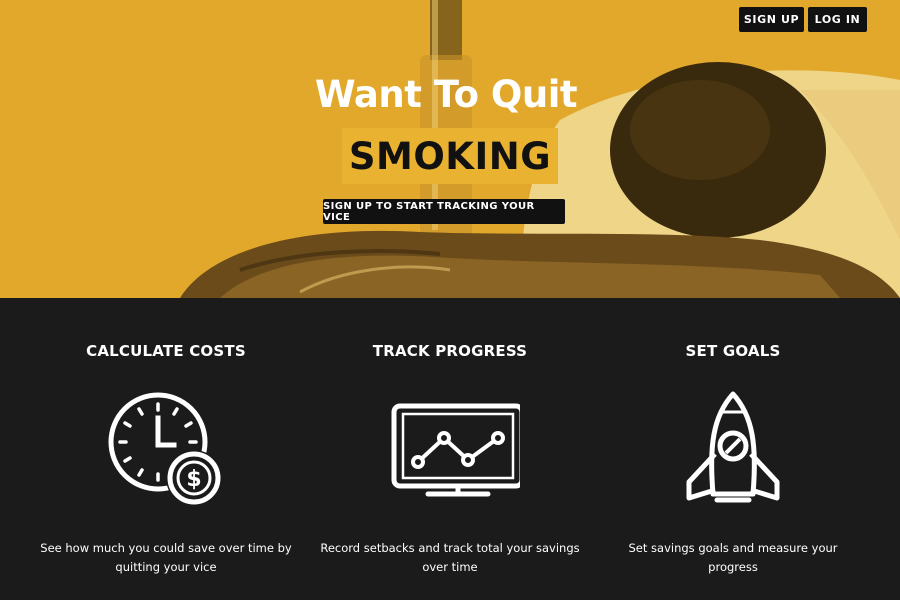 The width and height of the screenshot is (900, 600). Describe the element at coordinates (455, 450) in the screenshot. I see `monitor-chart-icon` at that location.